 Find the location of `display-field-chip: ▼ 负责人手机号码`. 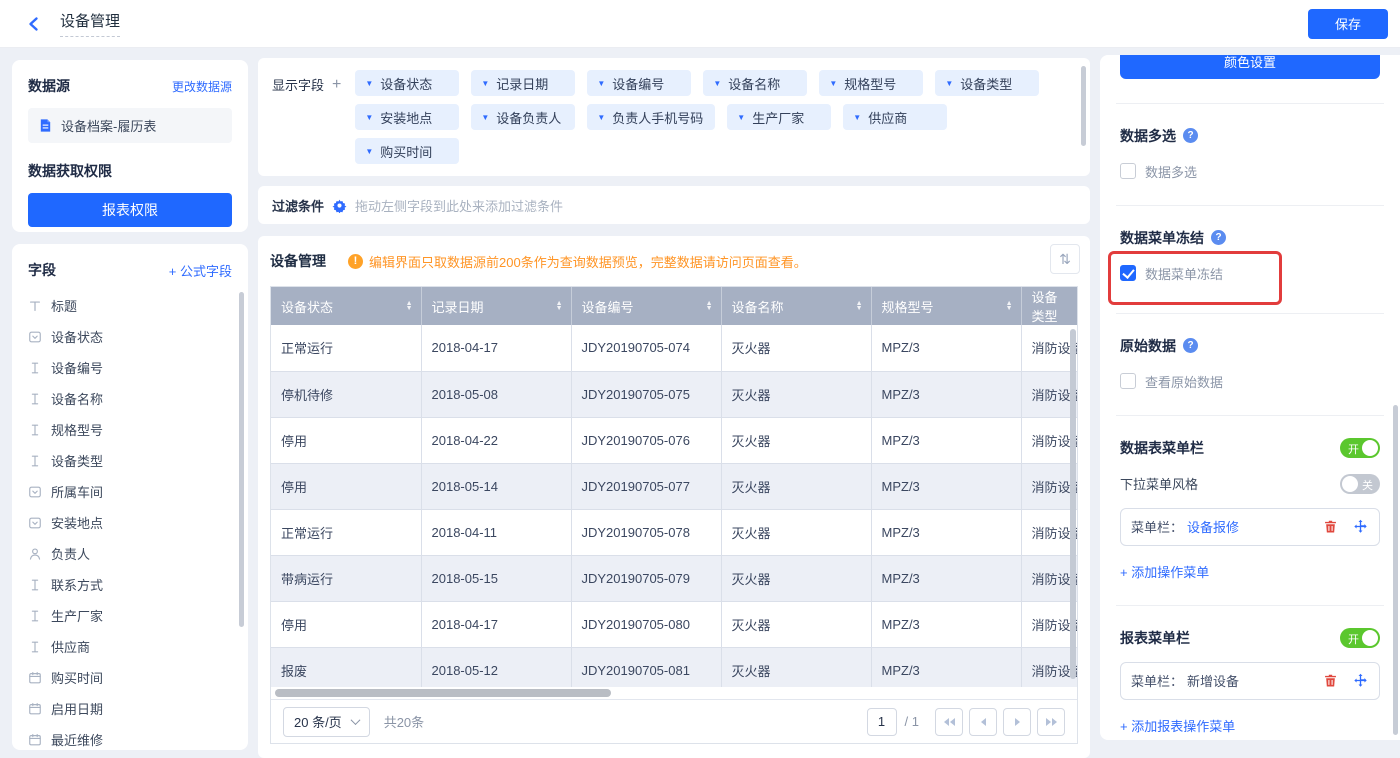

display-field-chip: ▼ 负责人手机号码 is located at coordinates (651, 117).